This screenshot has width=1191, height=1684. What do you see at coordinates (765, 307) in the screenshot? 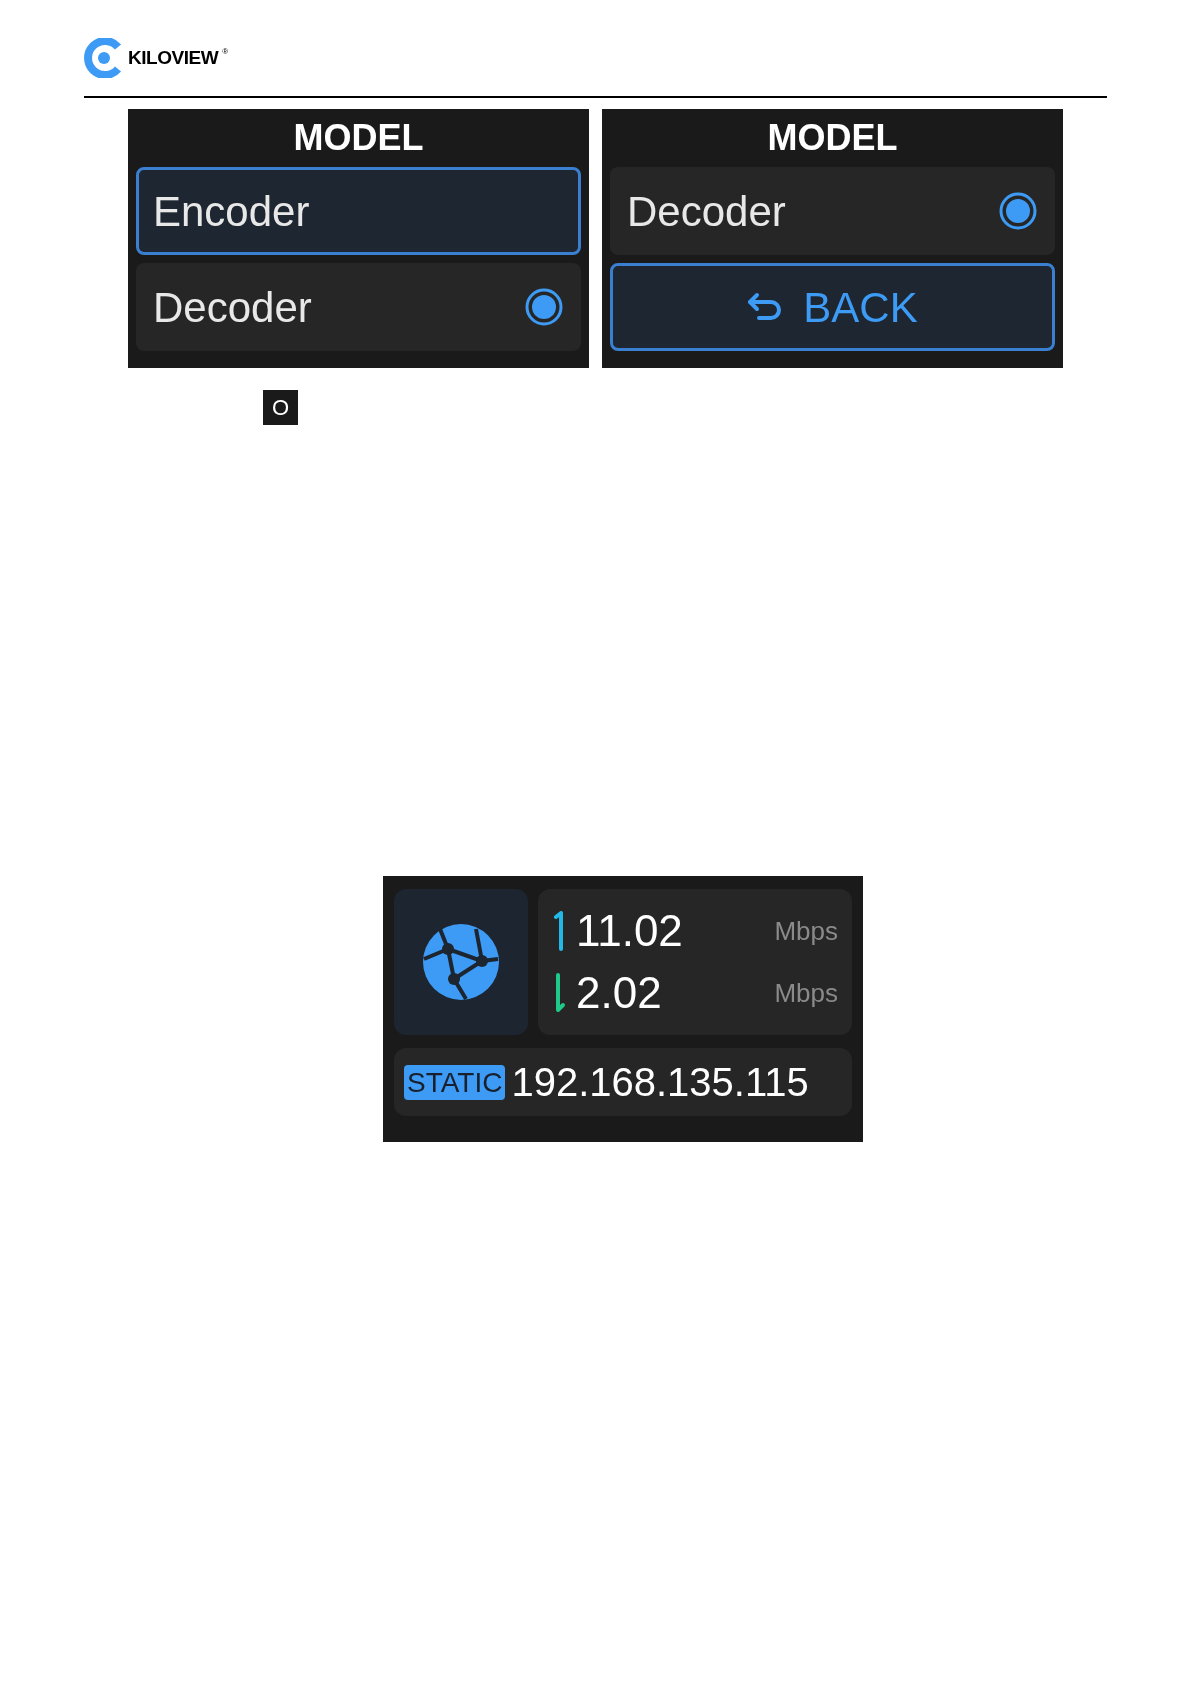
I see `return-arrow-icon` at bounding box center [765, 307].